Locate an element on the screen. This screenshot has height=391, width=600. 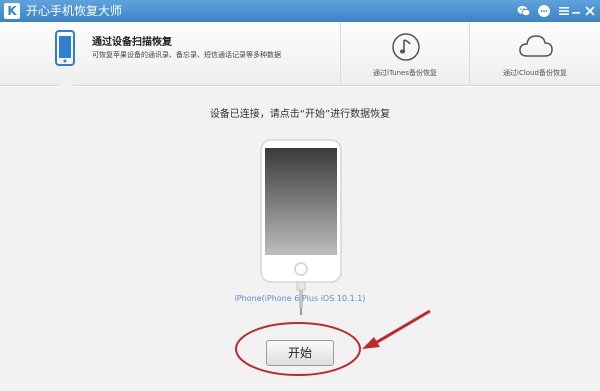
app-logo-letter: K is located at coordinates (12, 11).